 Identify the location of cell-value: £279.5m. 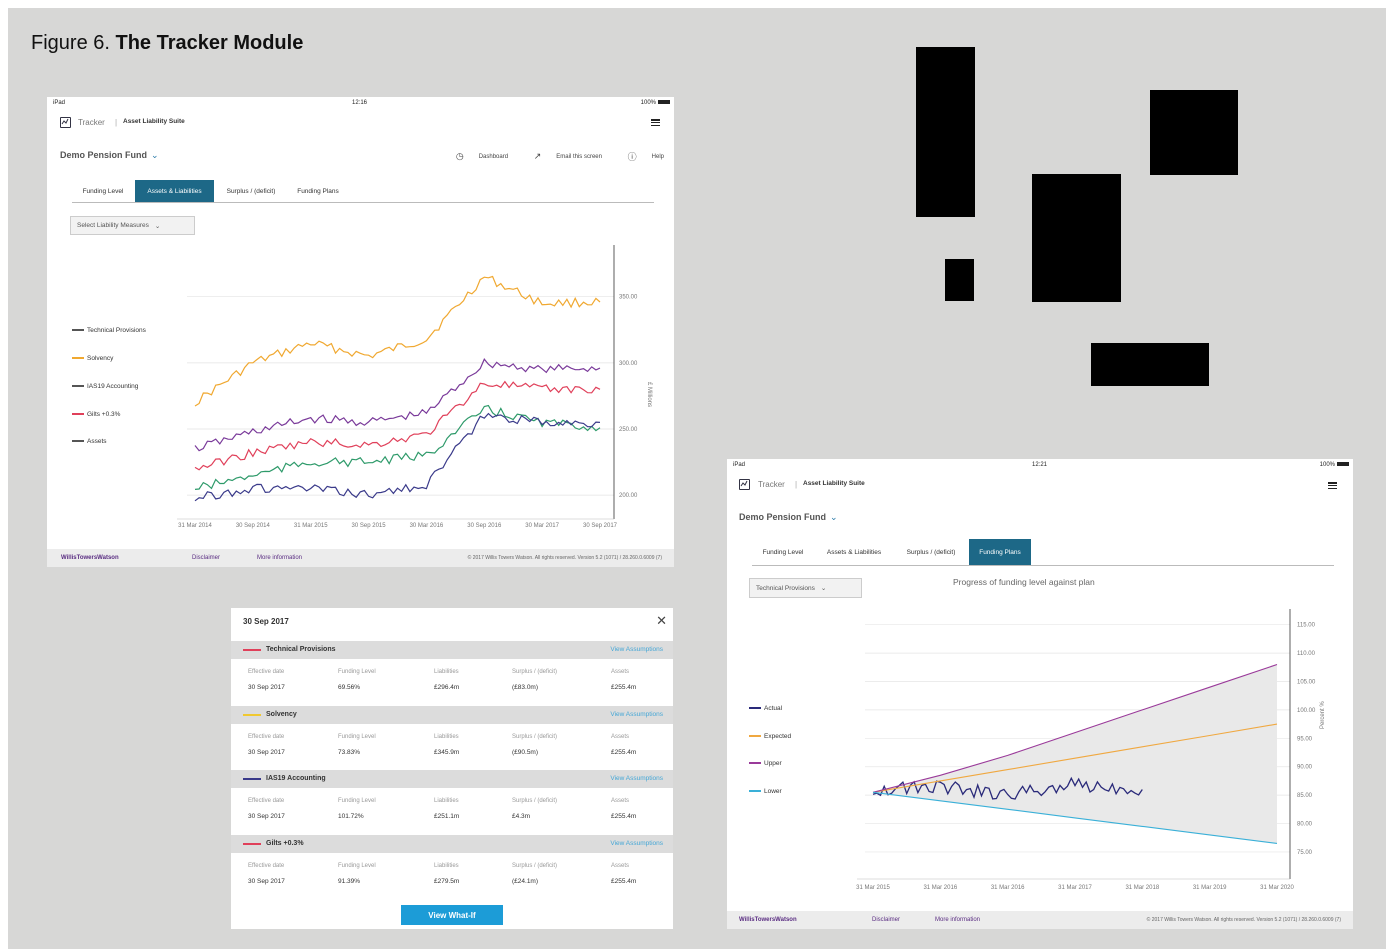
(447, 881).